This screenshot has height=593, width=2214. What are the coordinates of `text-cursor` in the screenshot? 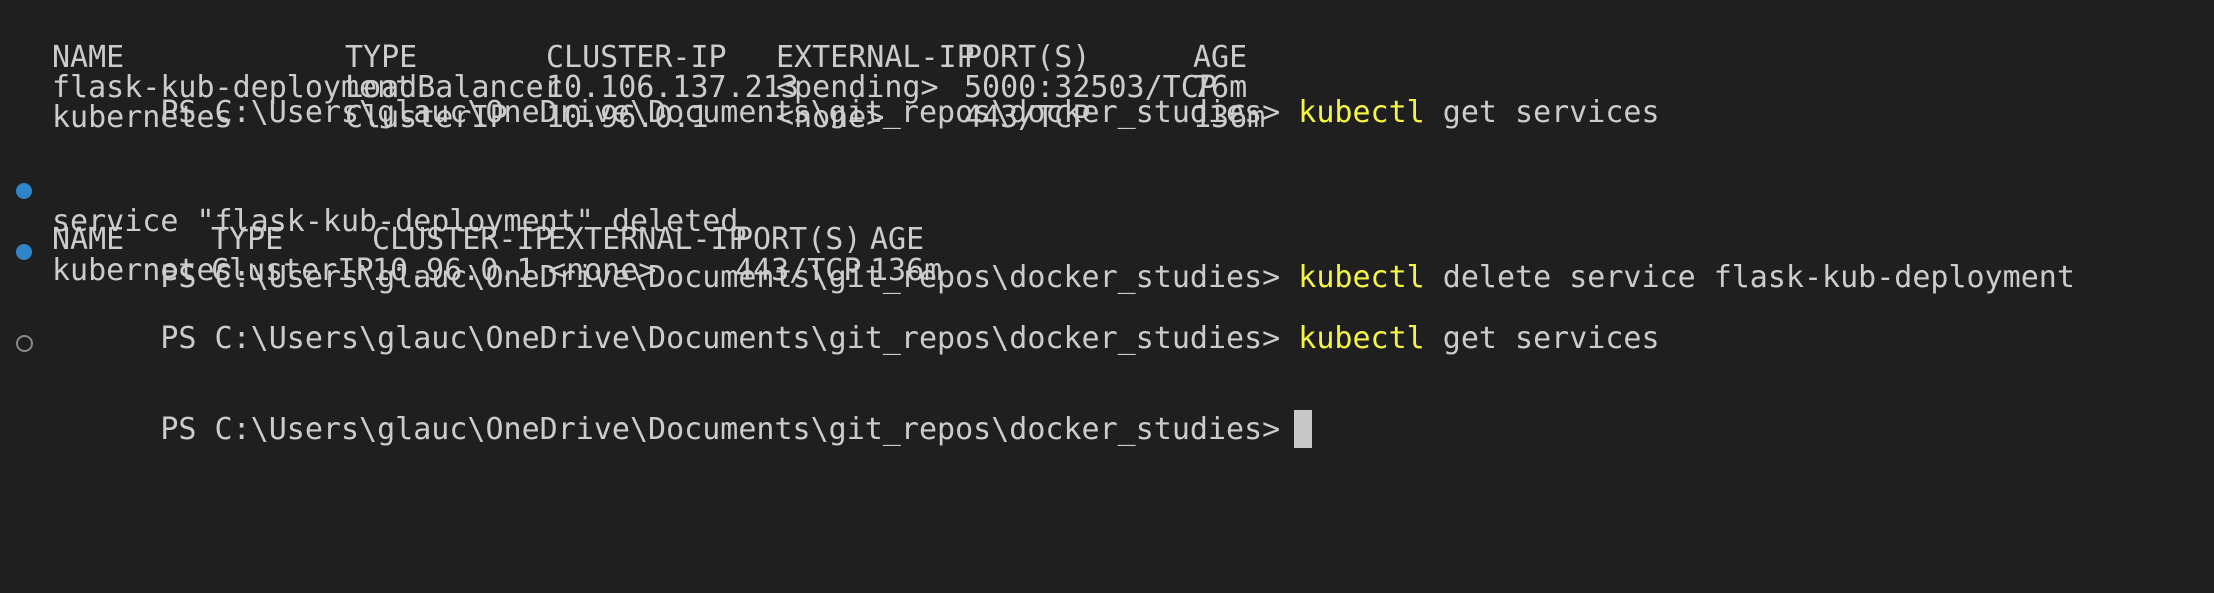 It's located at (1303, 428).